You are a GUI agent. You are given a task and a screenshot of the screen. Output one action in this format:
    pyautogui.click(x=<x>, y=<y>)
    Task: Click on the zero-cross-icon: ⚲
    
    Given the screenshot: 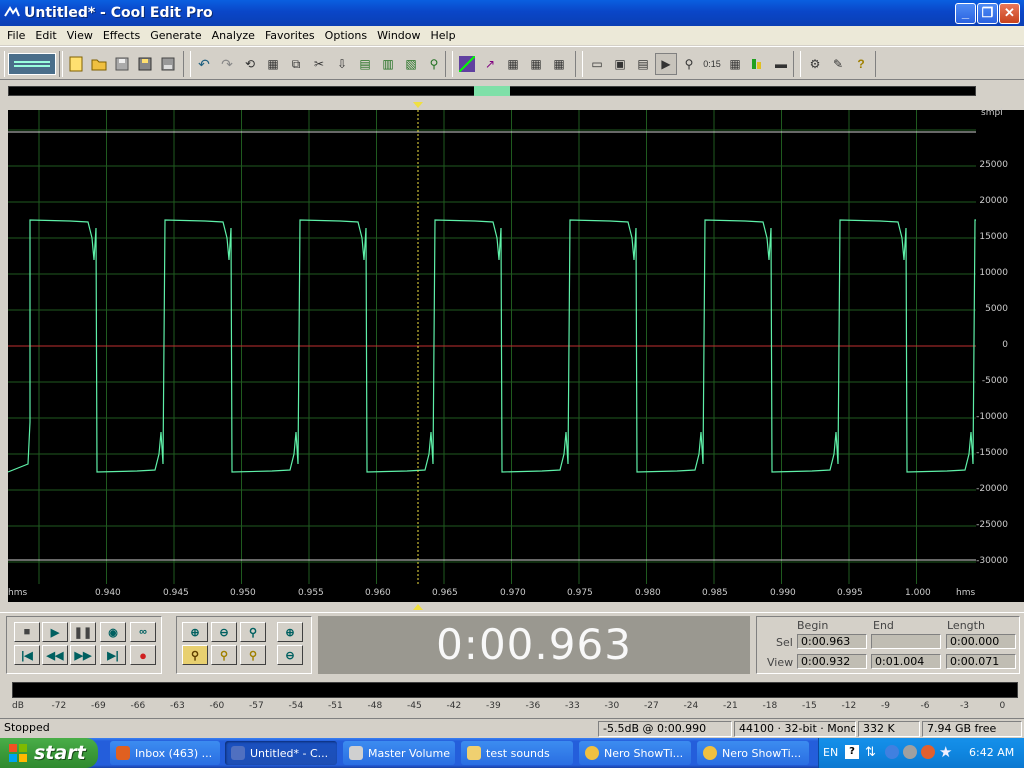 What is the action you would take?
    pyautogui.click(x=434, y=64)
    